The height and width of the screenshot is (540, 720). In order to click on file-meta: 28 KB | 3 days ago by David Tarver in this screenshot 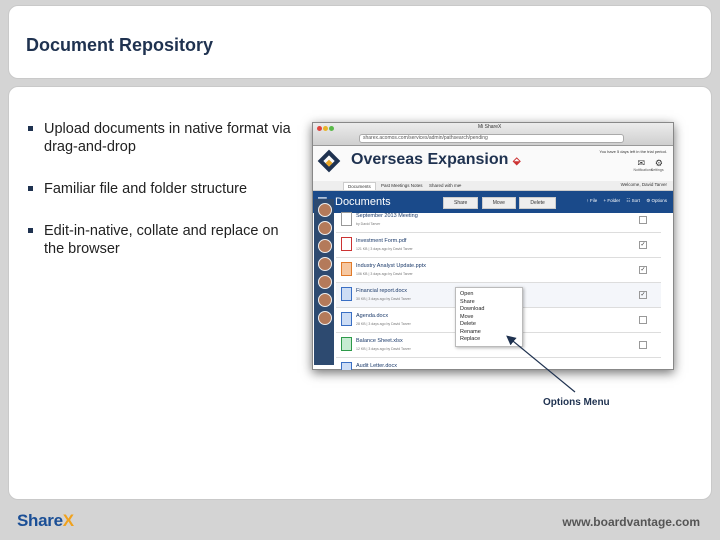, I will do `click(383, 324)`.